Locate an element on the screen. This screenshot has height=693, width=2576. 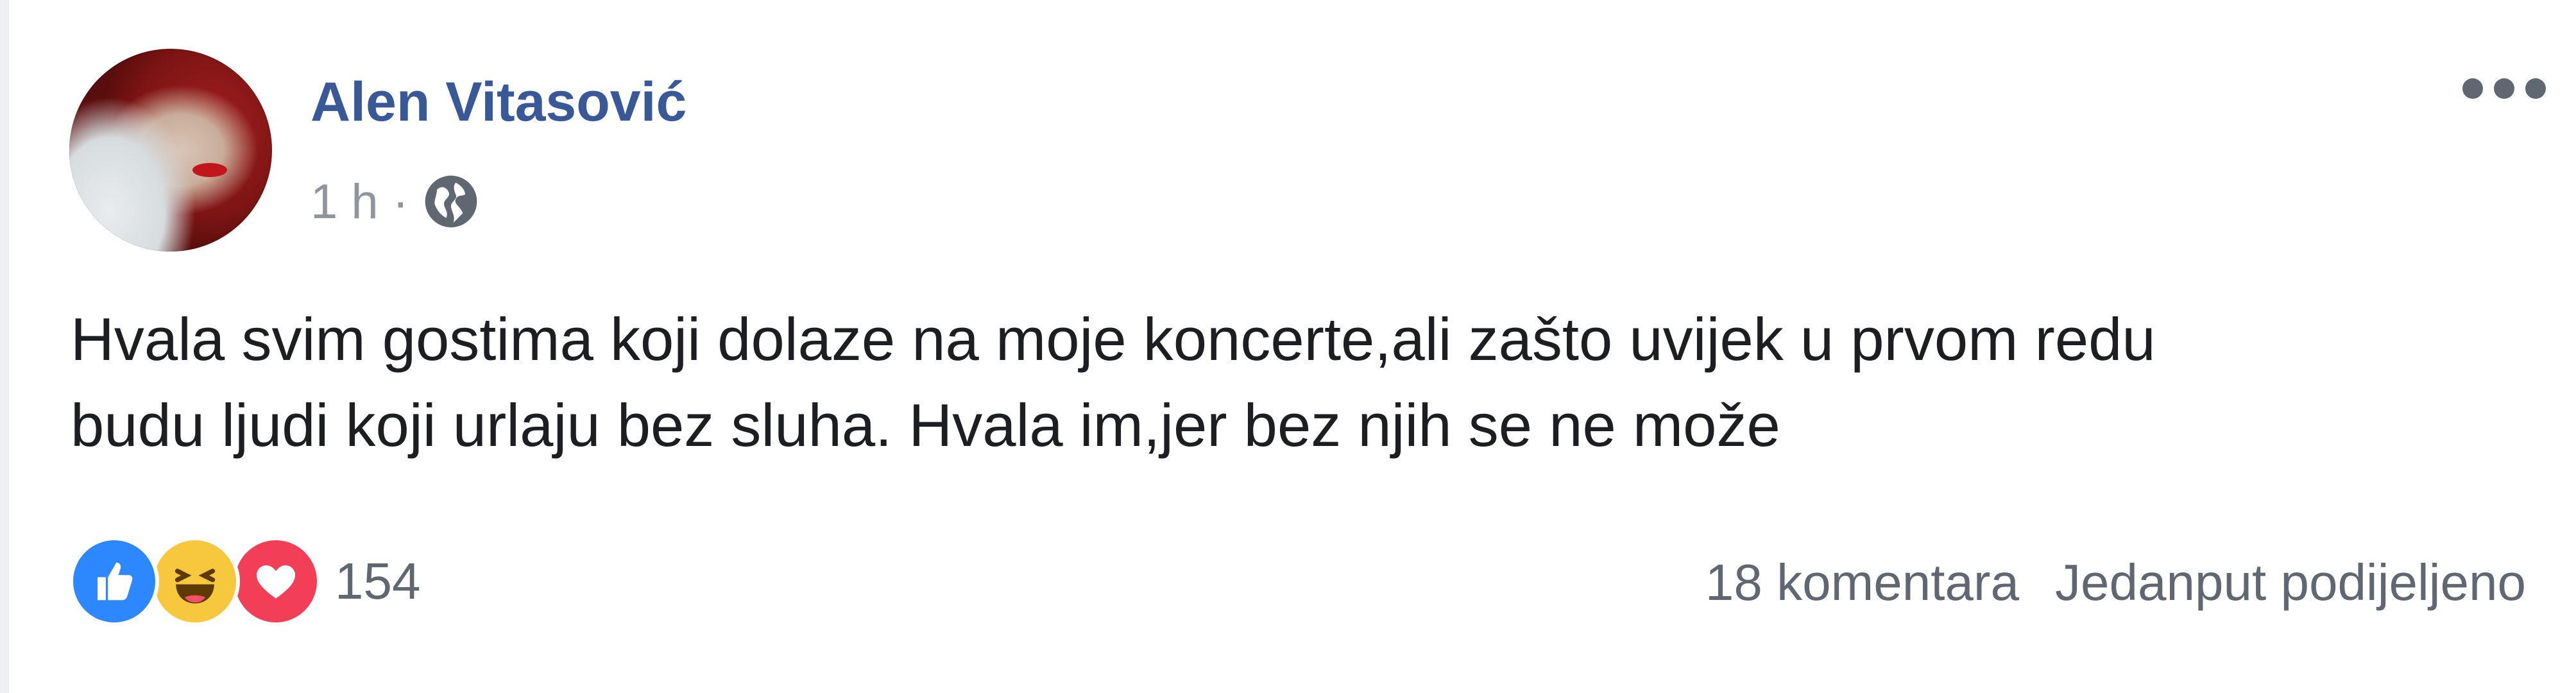
love-icon is located at coordinates (276, 581).